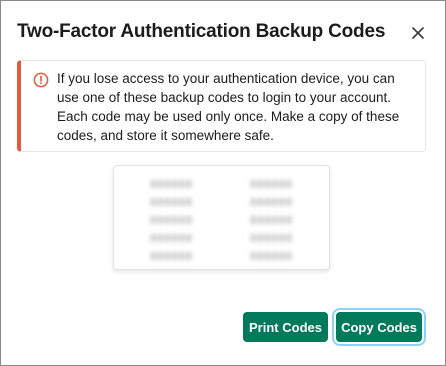 The image size is (446, 366). What do you see at coordinates (285, 327) in the screenshot?
I see `print-codes-button: Print Codes` at bounding box center [285, 327].